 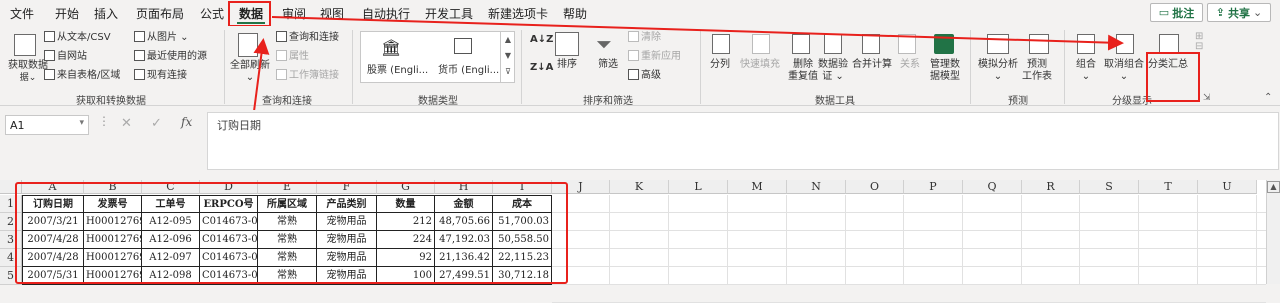 I want to click on column-header-o: O, so click(x=875, y=187).